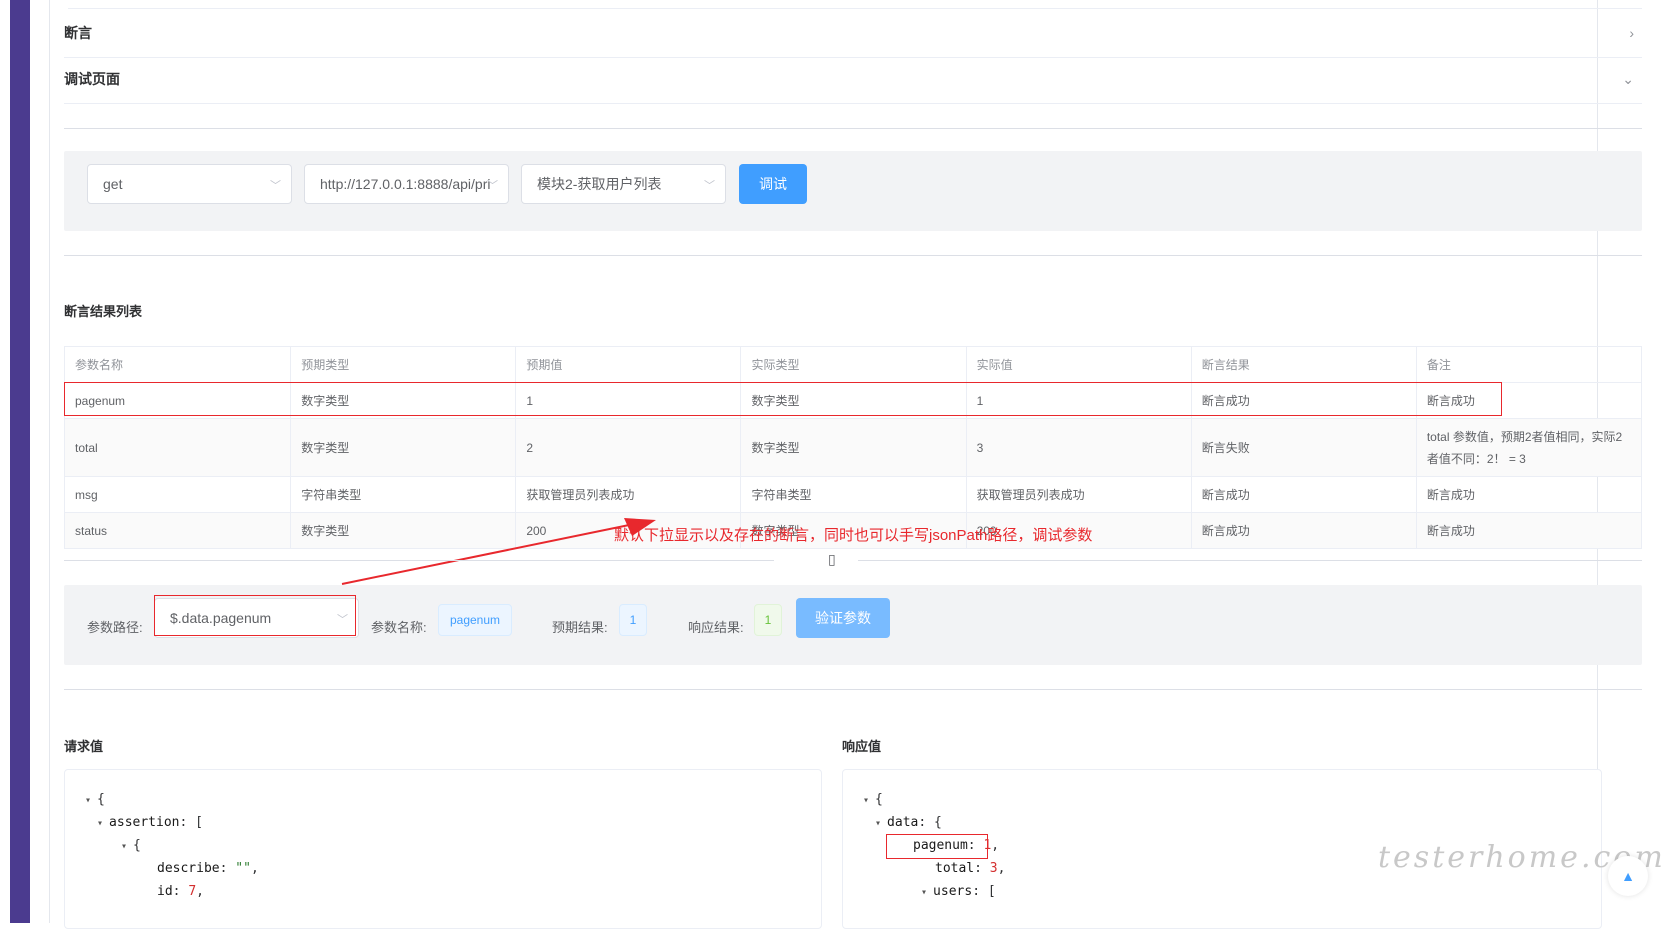 Image resolution: width=1664 pixels, height=929 pixels. I want to click on json-line: ▾ users: [, so click(958, 891).